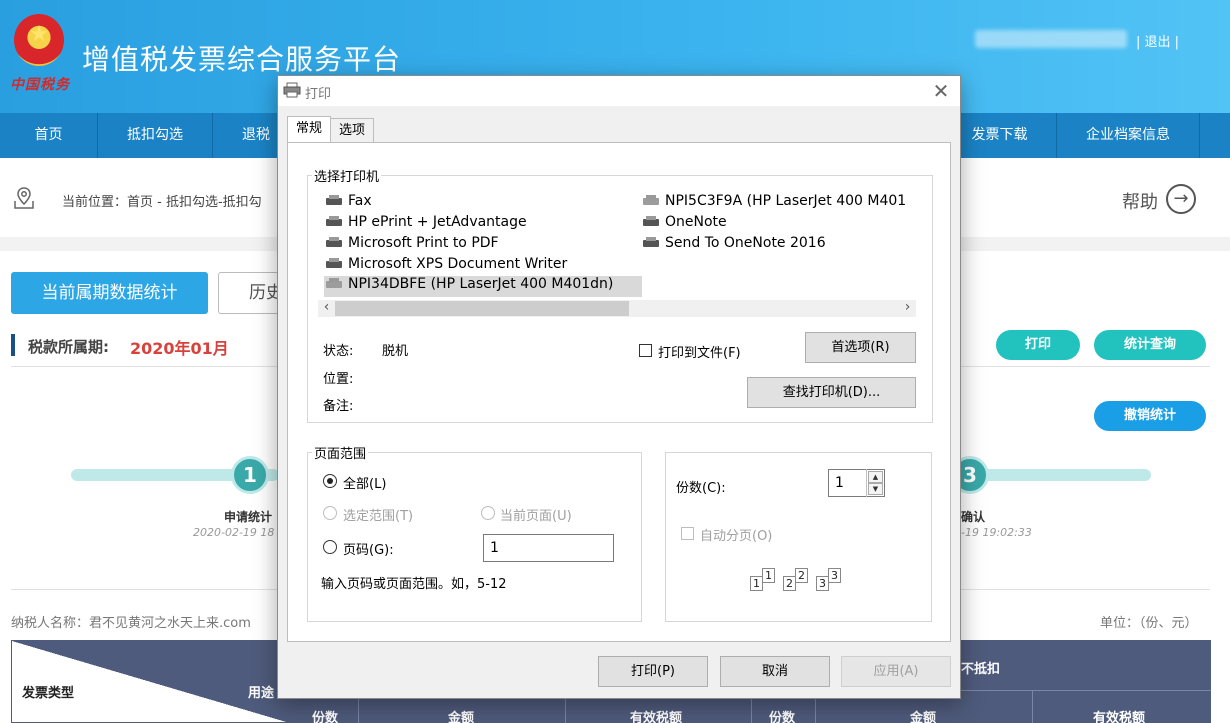 This screenshot has height=723, width=1230. What do you see at coordinates (687, 533) in the screenshot?
I see `collate-checkbox` at bounding box center [687, 533].